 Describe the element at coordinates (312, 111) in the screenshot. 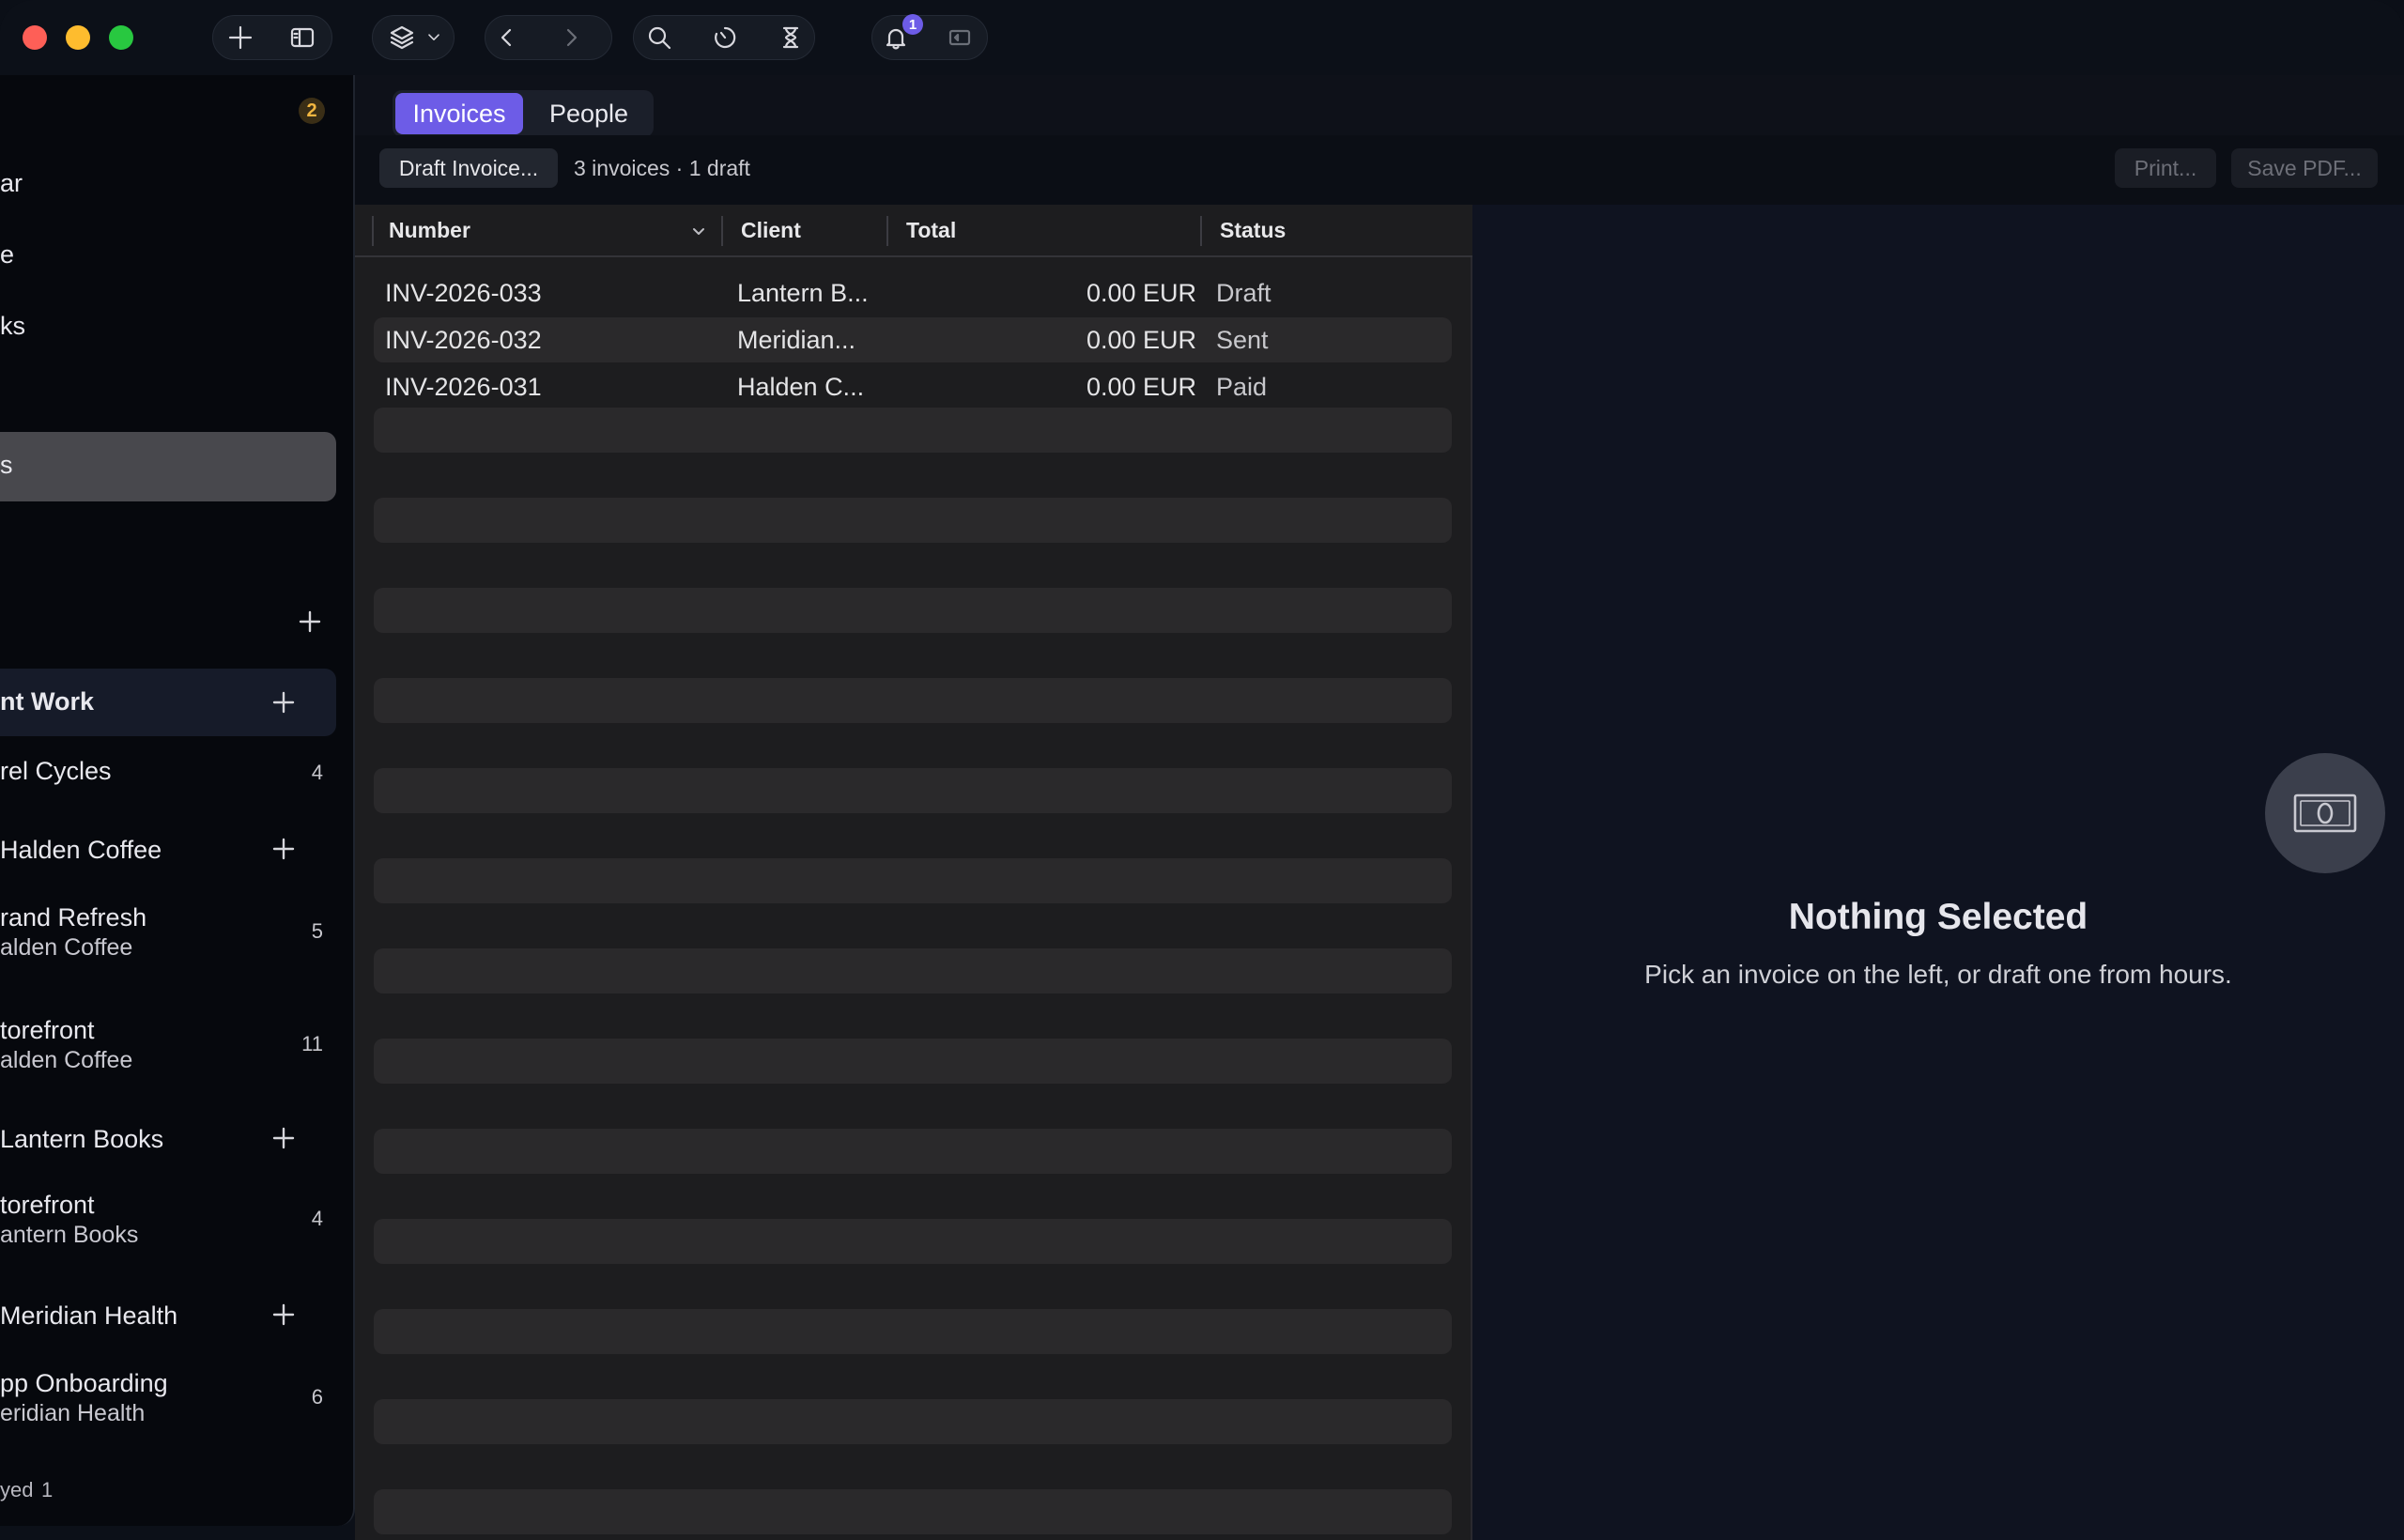

I see `sidebar-top-badge: 2` at that location.